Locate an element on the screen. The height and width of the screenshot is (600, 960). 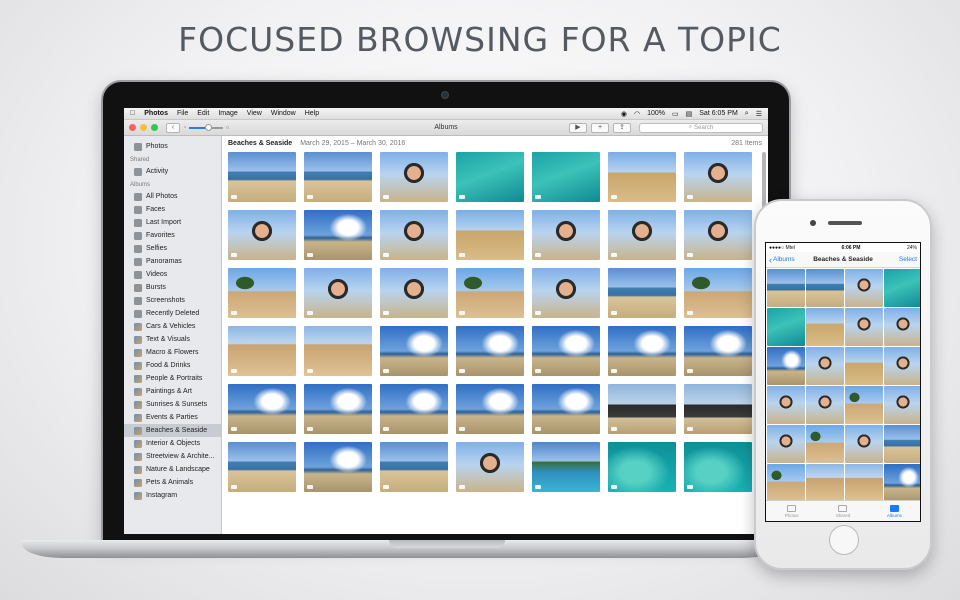
sidebar-item-food-drinks: Food & Drinks is located at coordinates (172, 365).